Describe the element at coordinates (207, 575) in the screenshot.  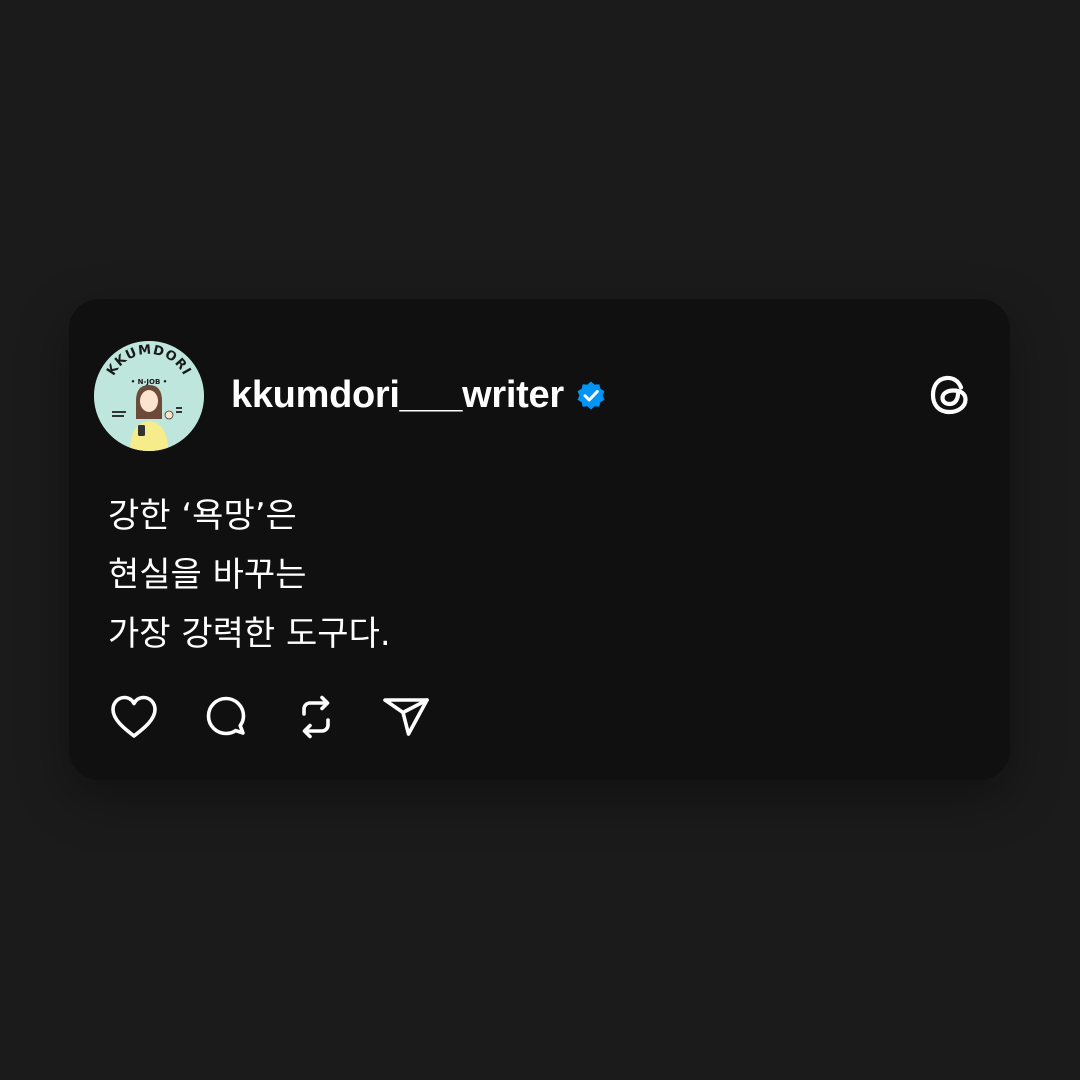
I see `post-line-2: 현실을 바꾸는` at that location.